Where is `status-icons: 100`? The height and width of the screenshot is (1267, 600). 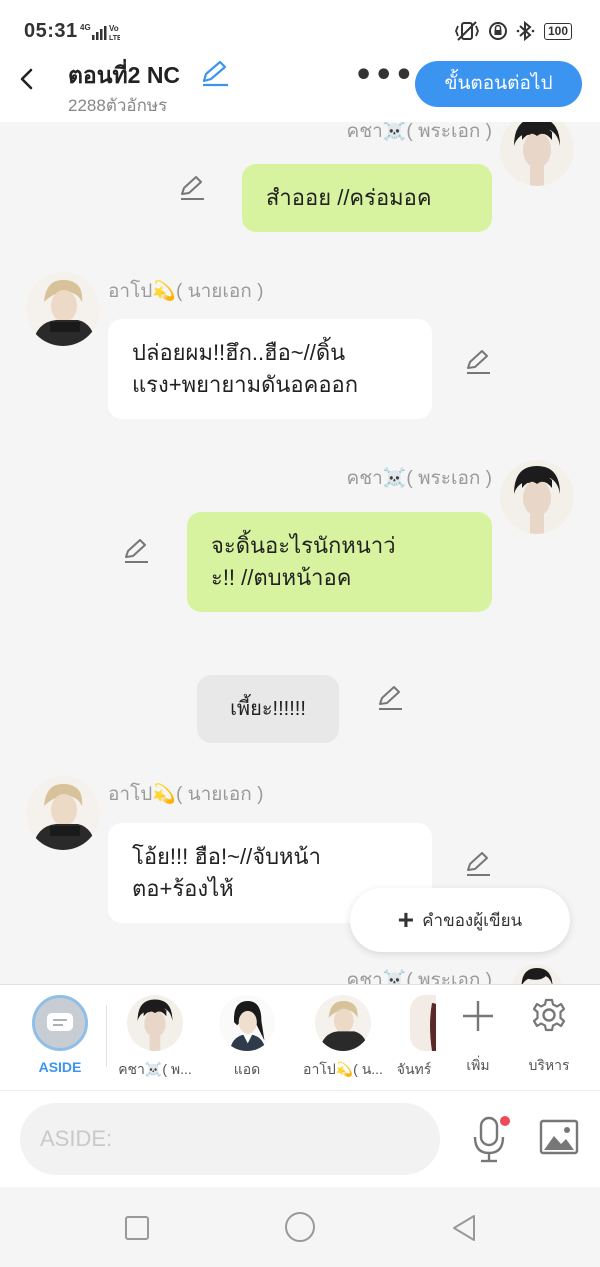
status-icons: 100 is located at coordinates (513, 31).